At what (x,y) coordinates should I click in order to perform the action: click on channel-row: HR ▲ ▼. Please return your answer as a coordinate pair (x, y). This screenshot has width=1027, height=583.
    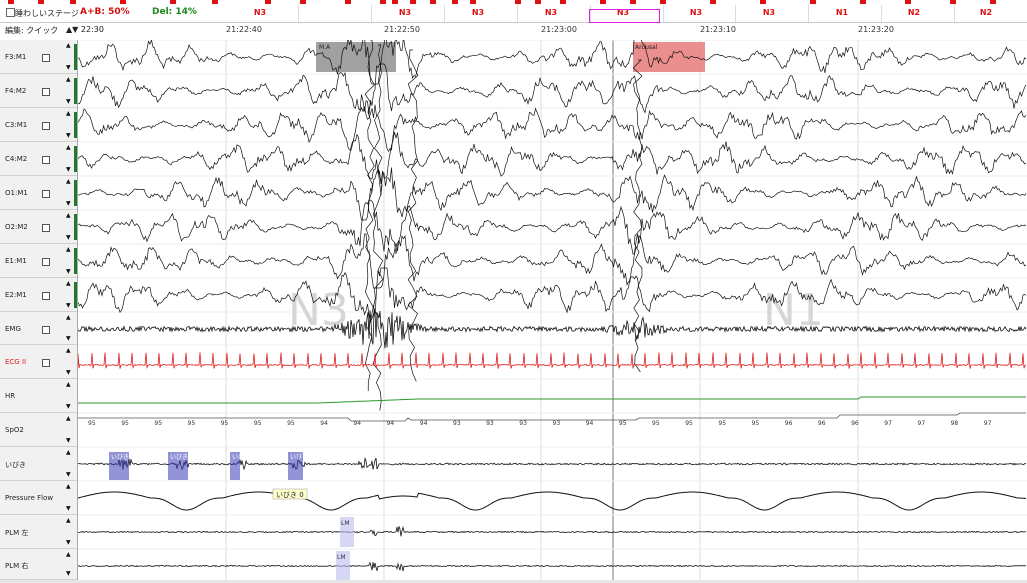
    Looking at the image, I should click on (38, 396).